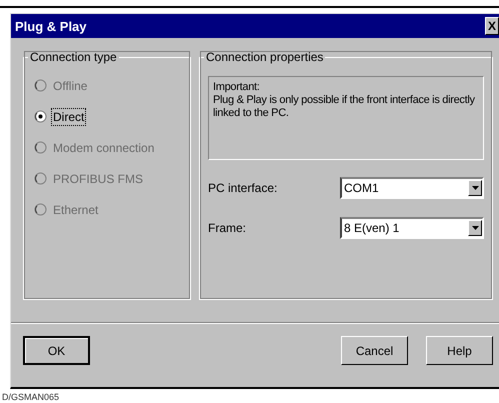 Image resolution: width=499 pixels, height=403 pixels. I want to click on radio-button, so click(40, 116).